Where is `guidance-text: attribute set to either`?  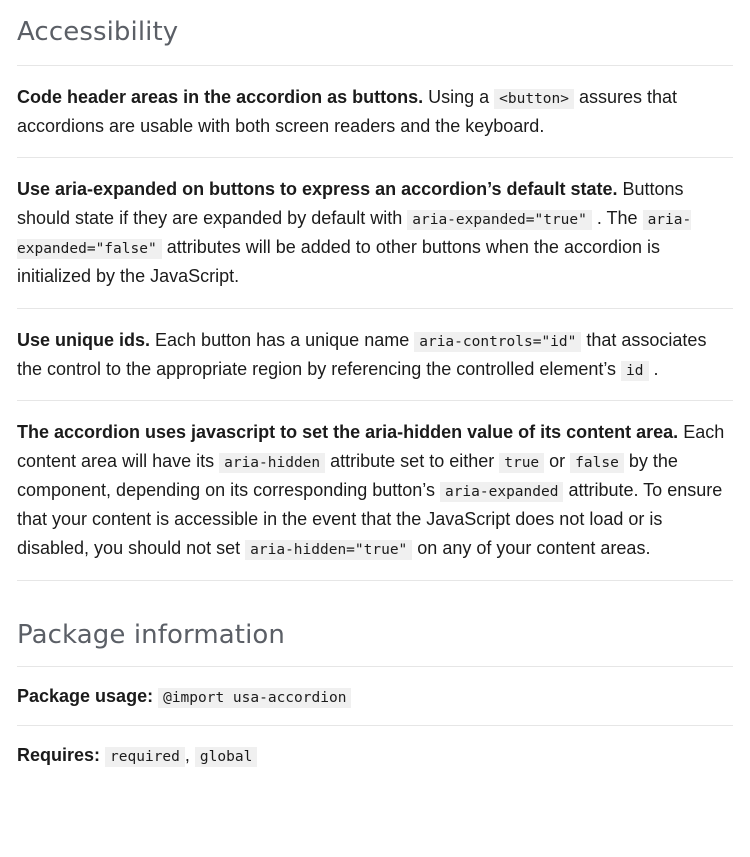
guidance-text: attribute set to either is located at coordinates (412, 461).